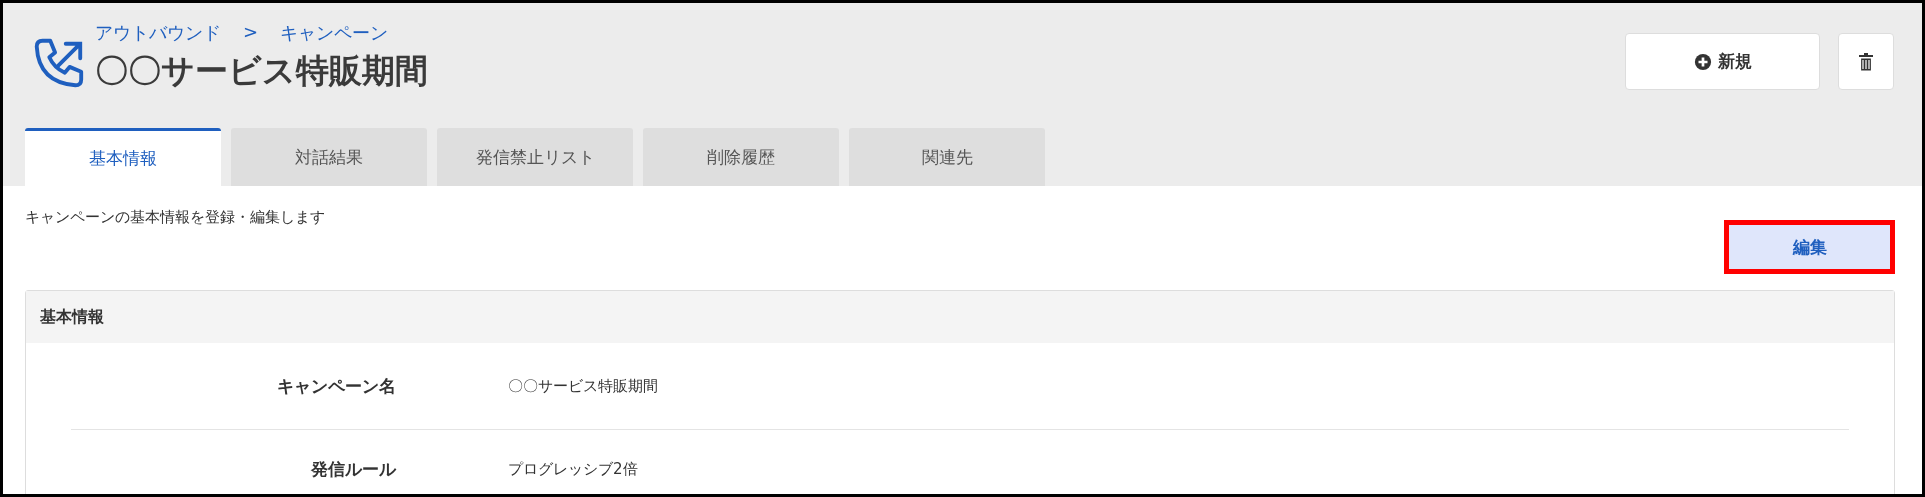  I want to click on edit-button: 編集, so click(1809, 247).